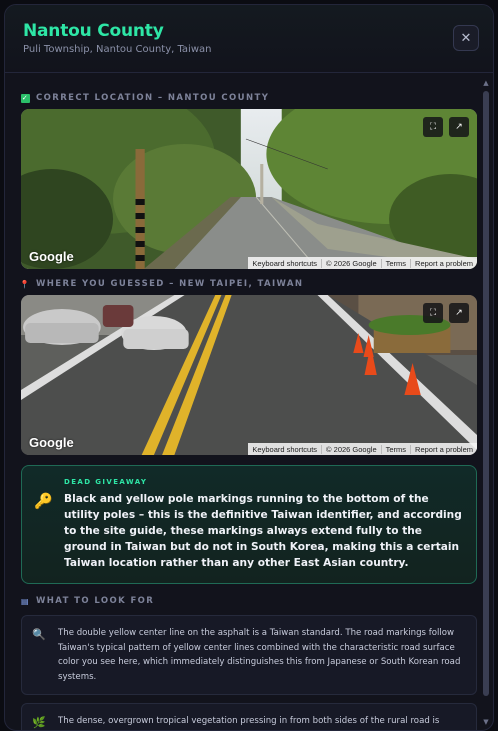 The height and width of the screenshot is (731, 498). I want to click on scrollbar: ▲ ▼, so click(486, 402).